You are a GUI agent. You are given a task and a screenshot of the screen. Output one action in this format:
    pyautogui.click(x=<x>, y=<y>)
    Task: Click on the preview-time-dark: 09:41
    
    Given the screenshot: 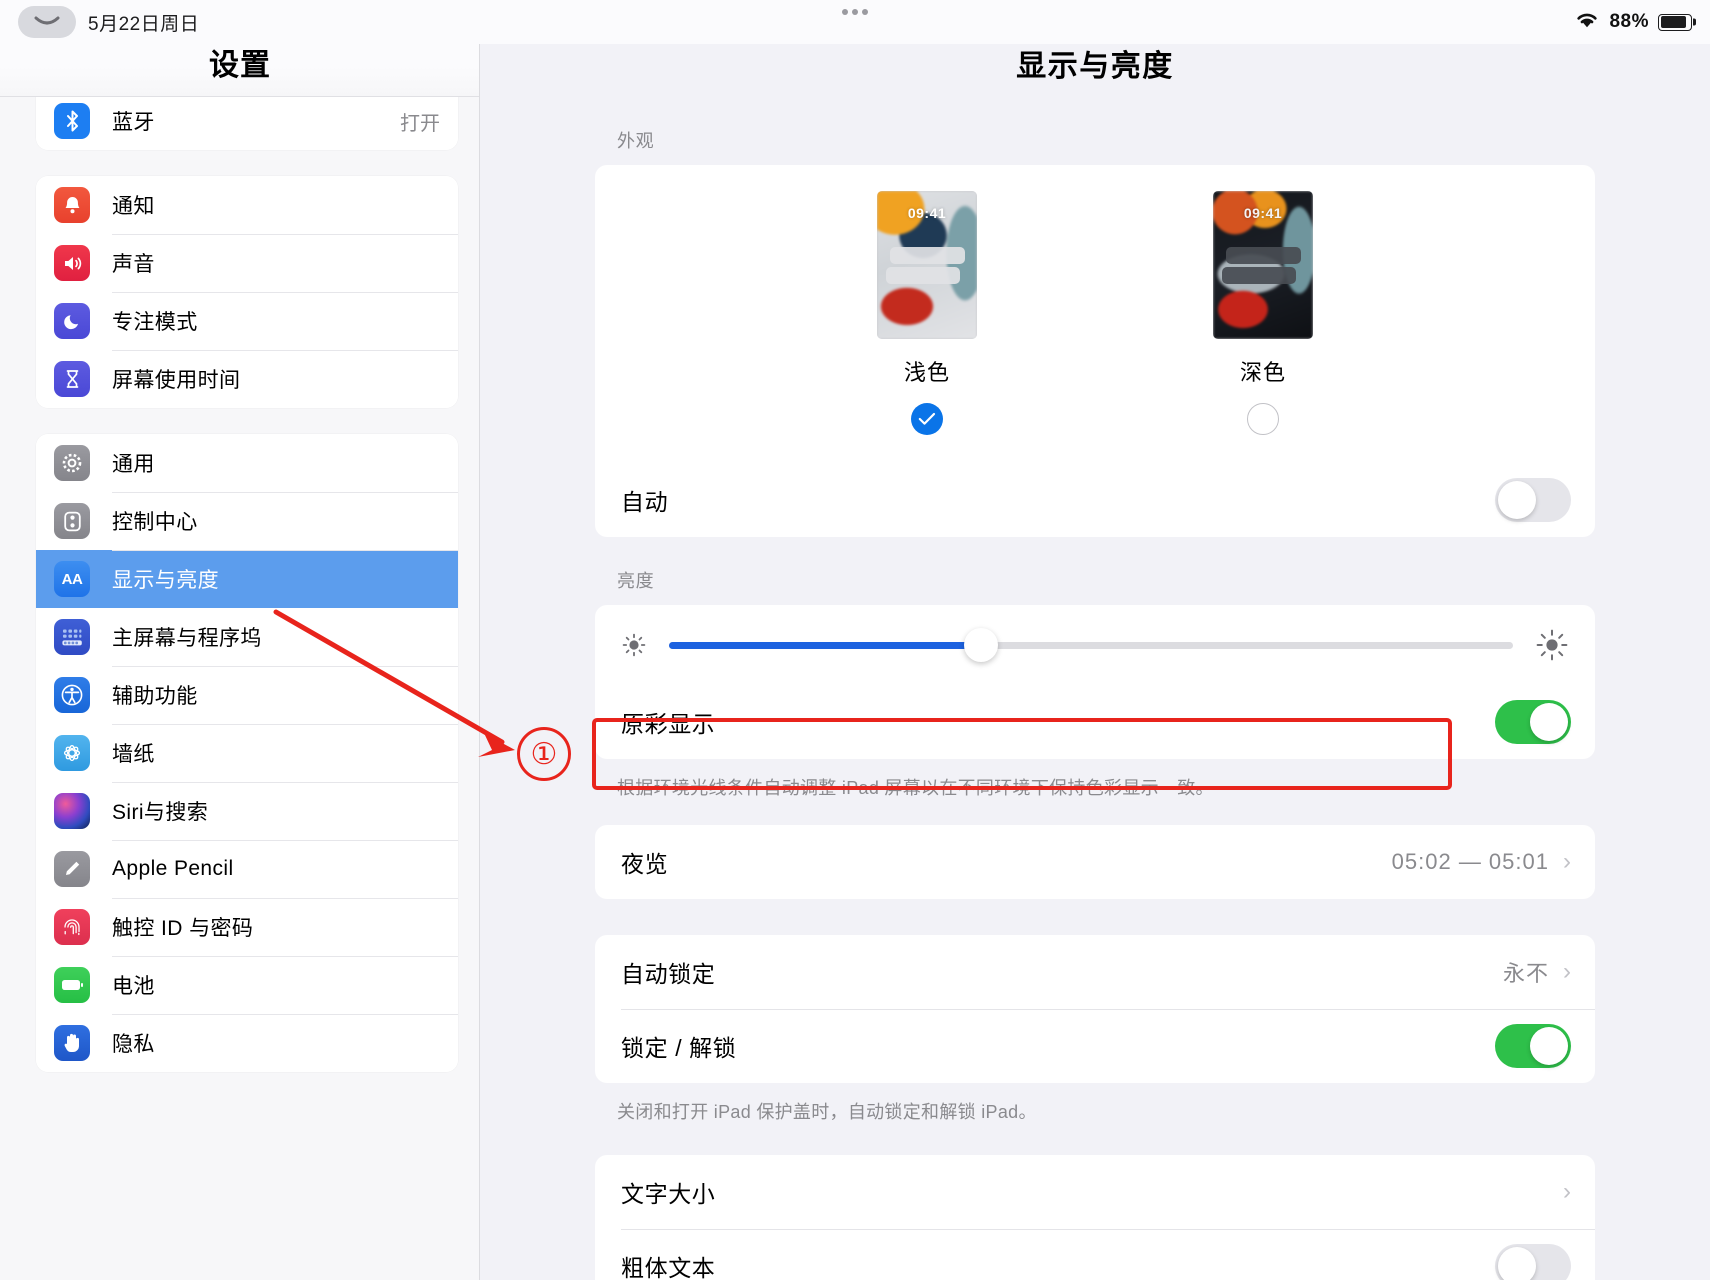 What is the action you would take?
    pyautogui.click(x=1263, y=213)
    